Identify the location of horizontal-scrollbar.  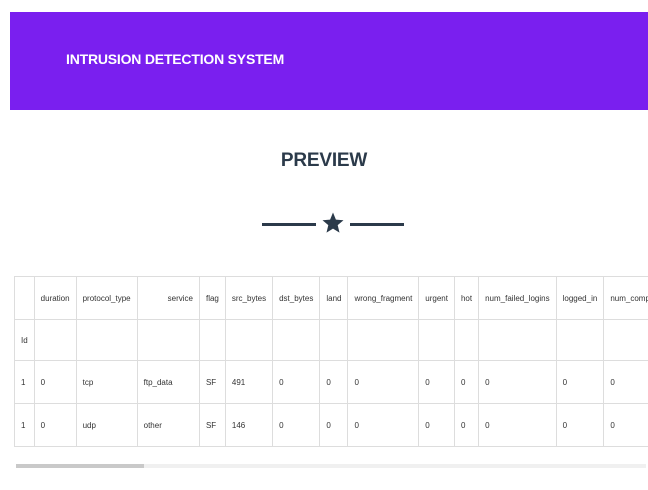
(331, 466).